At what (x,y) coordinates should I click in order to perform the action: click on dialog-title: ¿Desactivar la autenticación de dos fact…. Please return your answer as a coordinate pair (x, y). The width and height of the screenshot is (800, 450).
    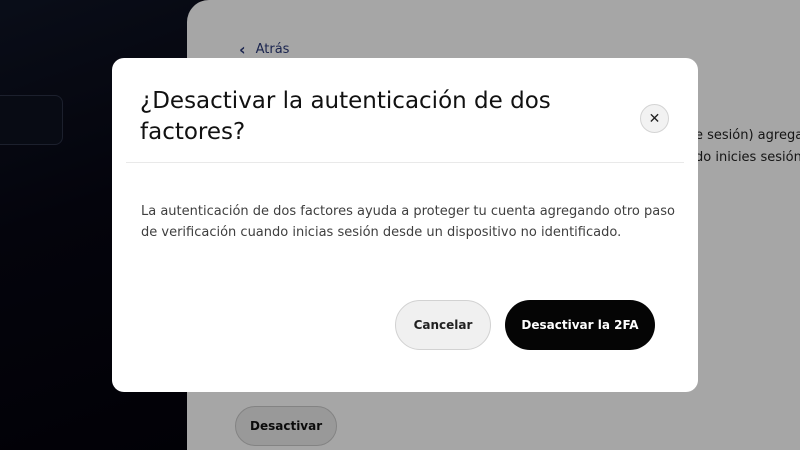
    Looking at the image, I should click on (345, 116).